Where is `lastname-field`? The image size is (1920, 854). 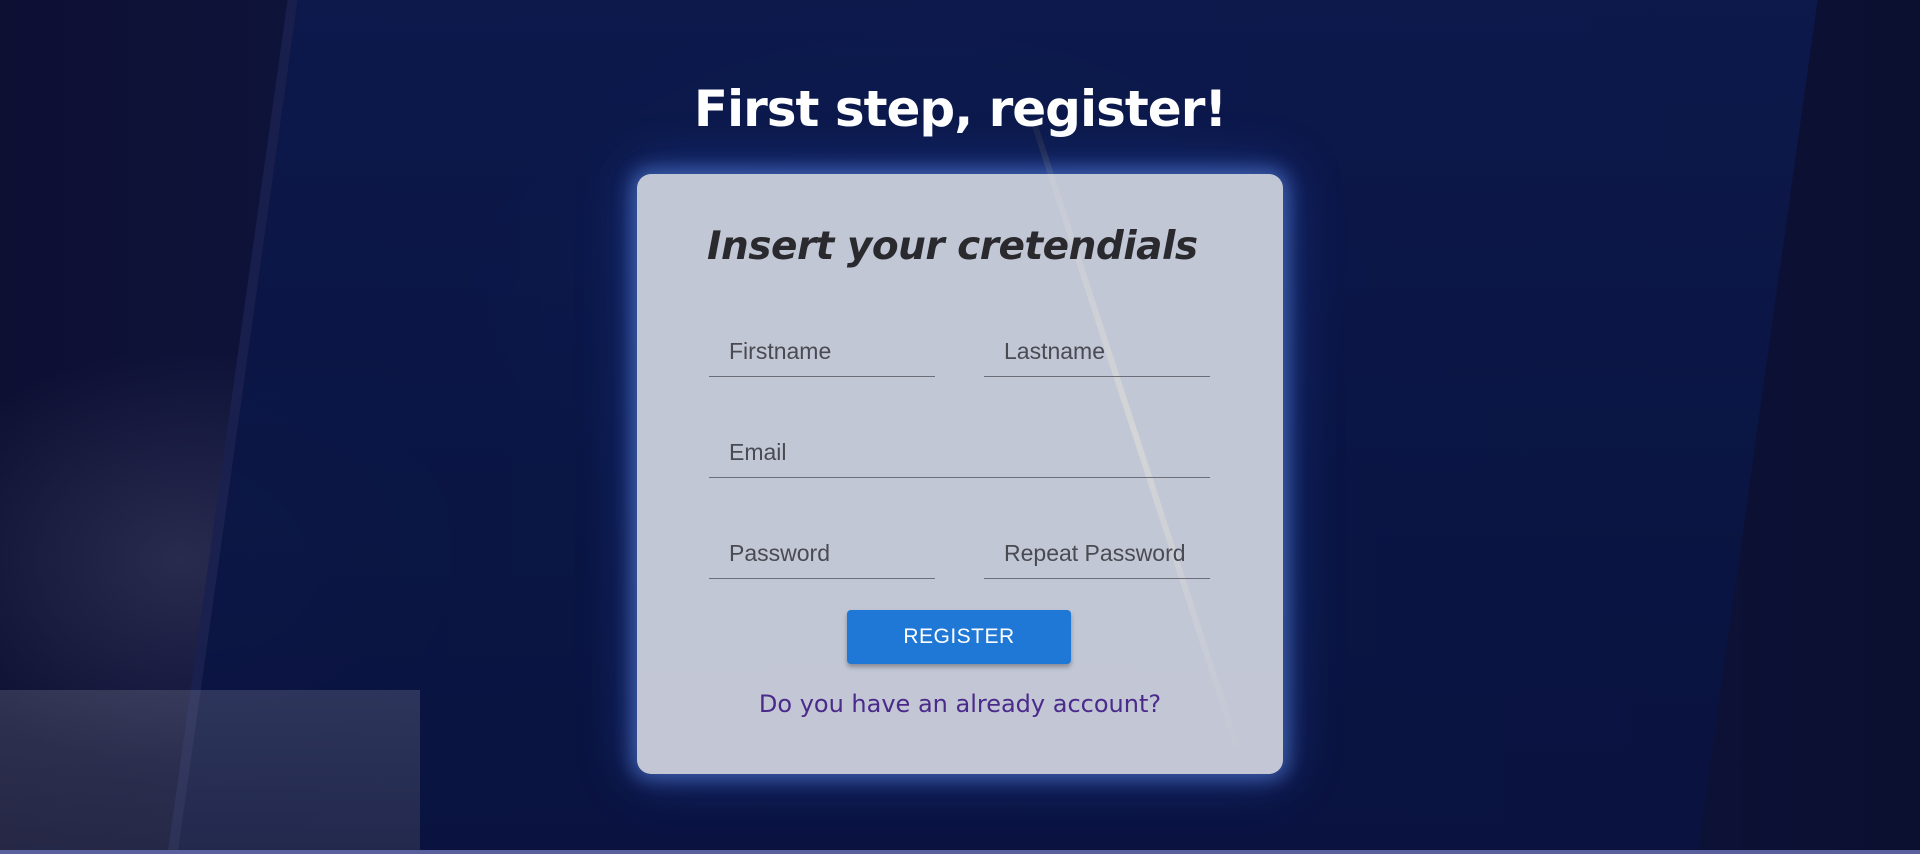
lastname-field is located at coordinates (1097, 352).